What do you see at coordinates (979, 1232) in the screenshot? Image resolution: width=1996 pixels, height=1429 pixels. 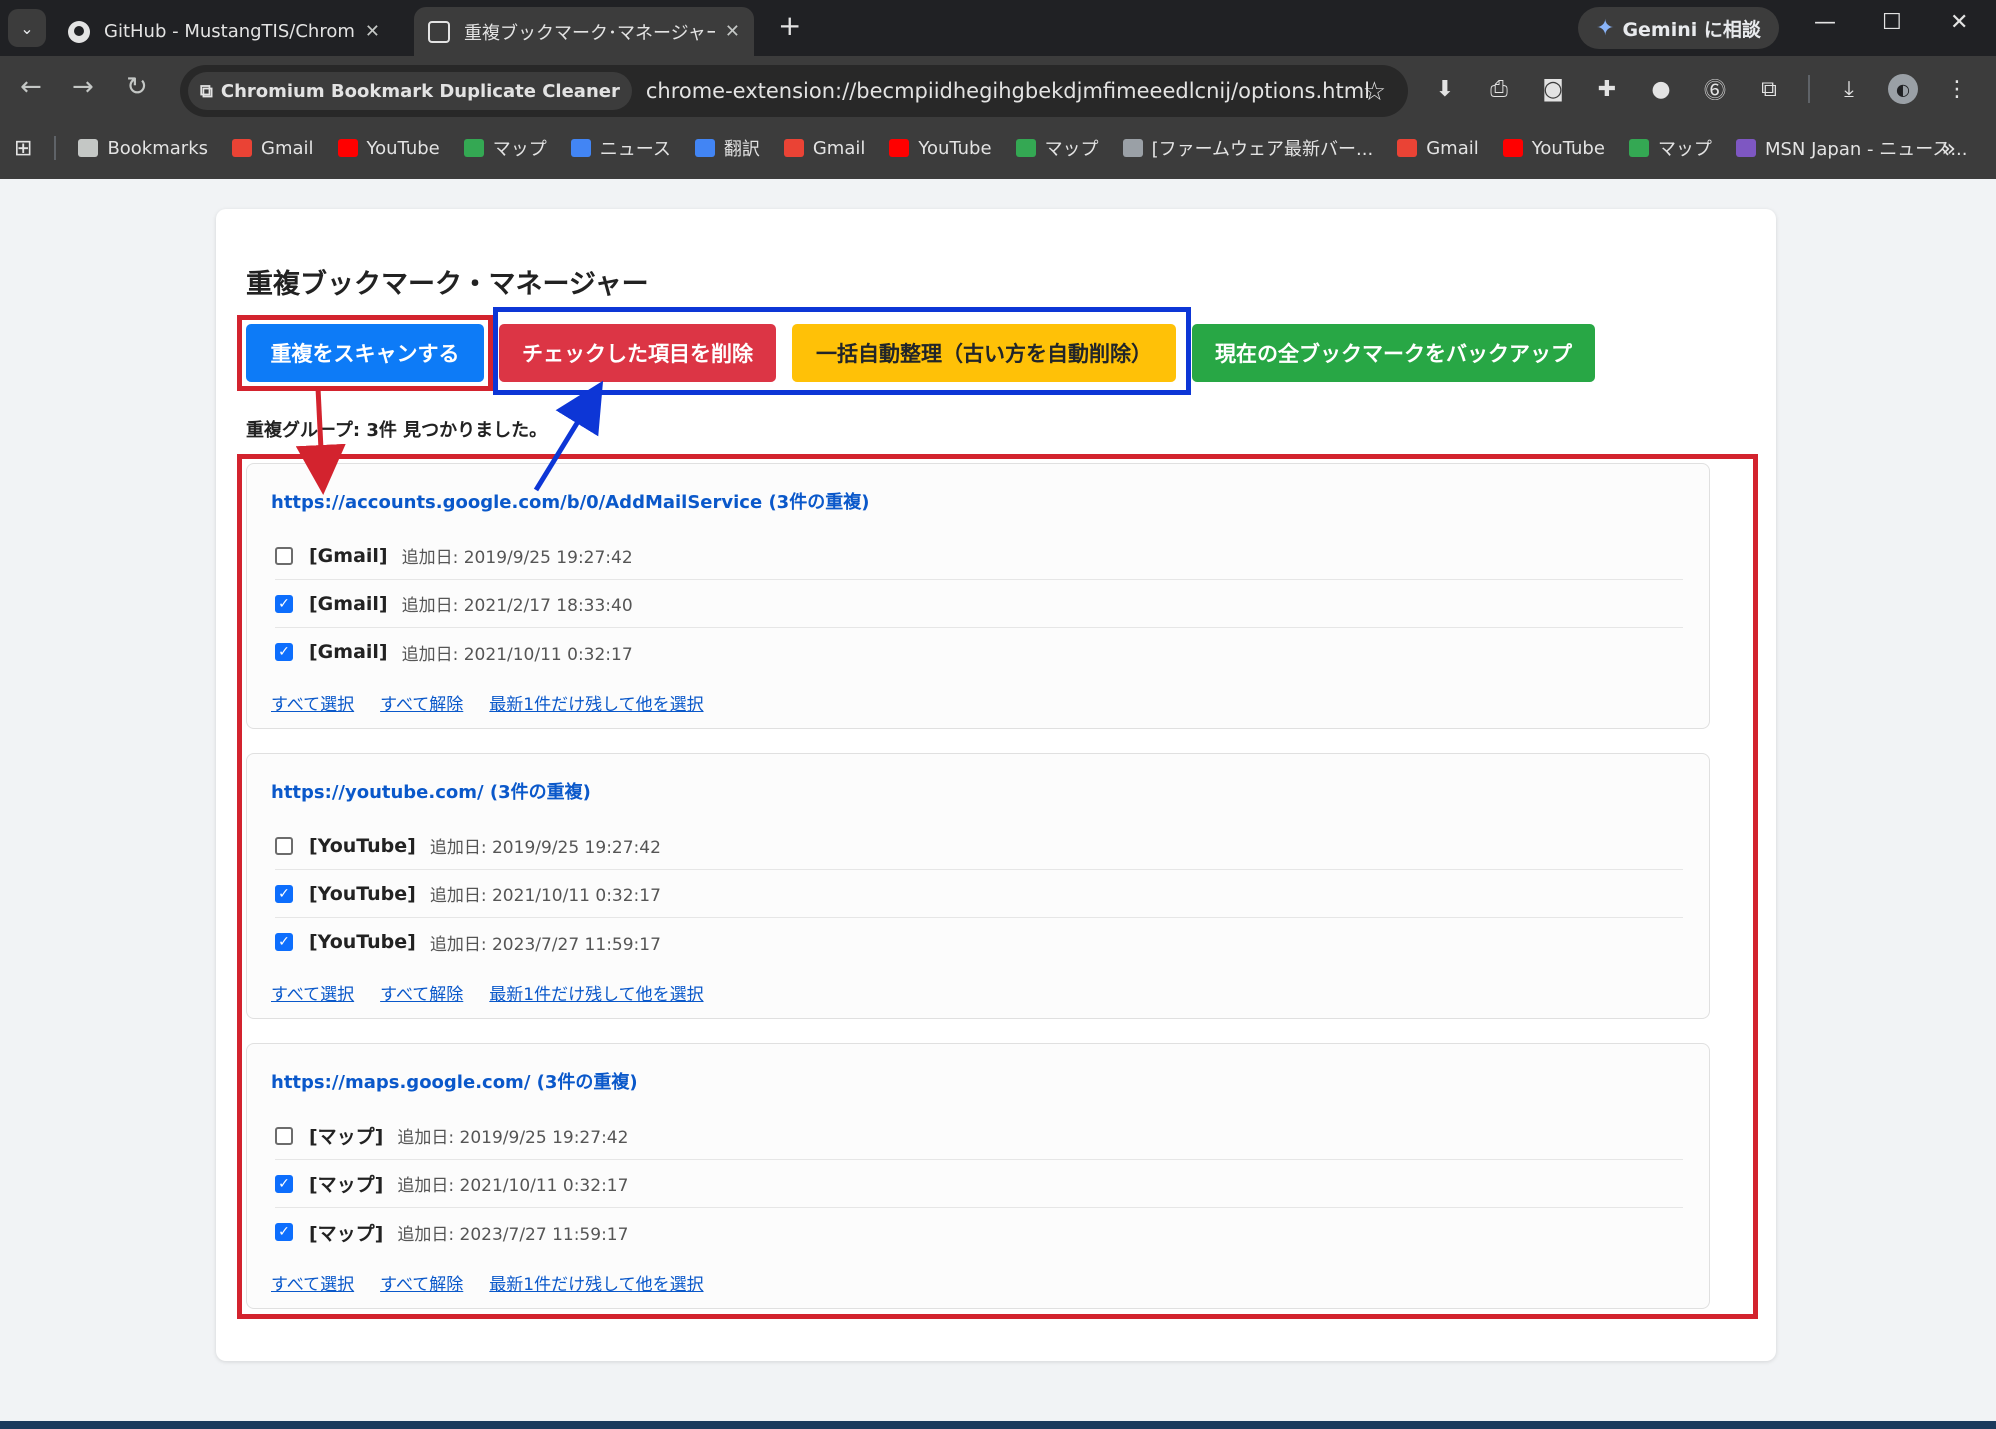 I see `bookmark-row: ✓ [マップ] 追加日: 2023/7/27 11:59:17` at bounding box center [979, 1232].